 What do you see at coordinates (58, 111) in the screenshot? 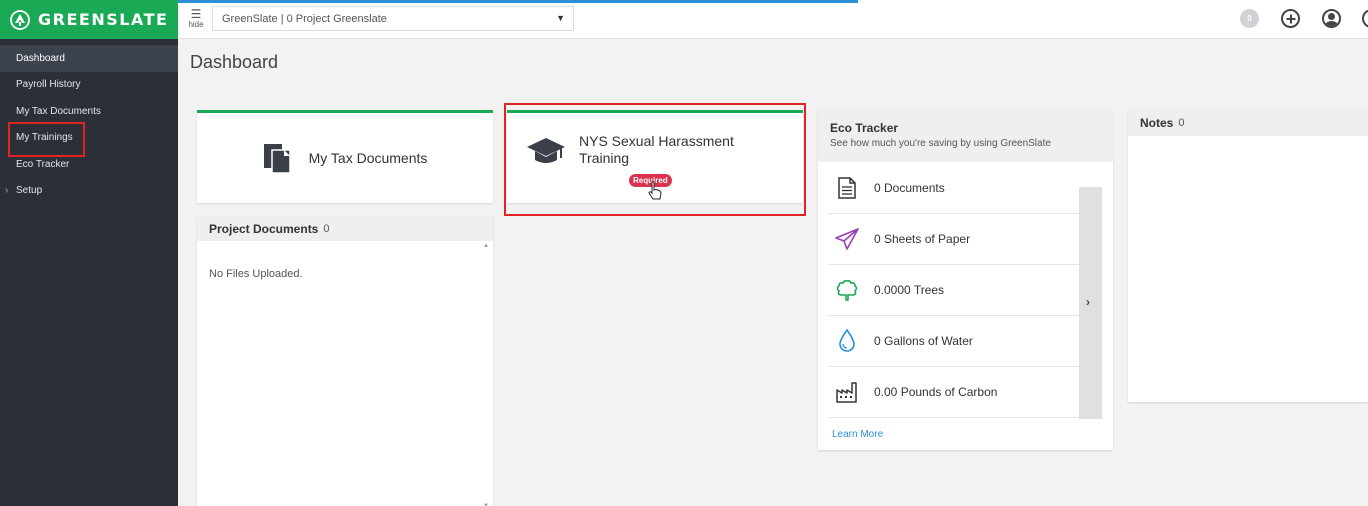
I see `sidebar-item-label: My Tax Documents` at bounding box center [58, 111].